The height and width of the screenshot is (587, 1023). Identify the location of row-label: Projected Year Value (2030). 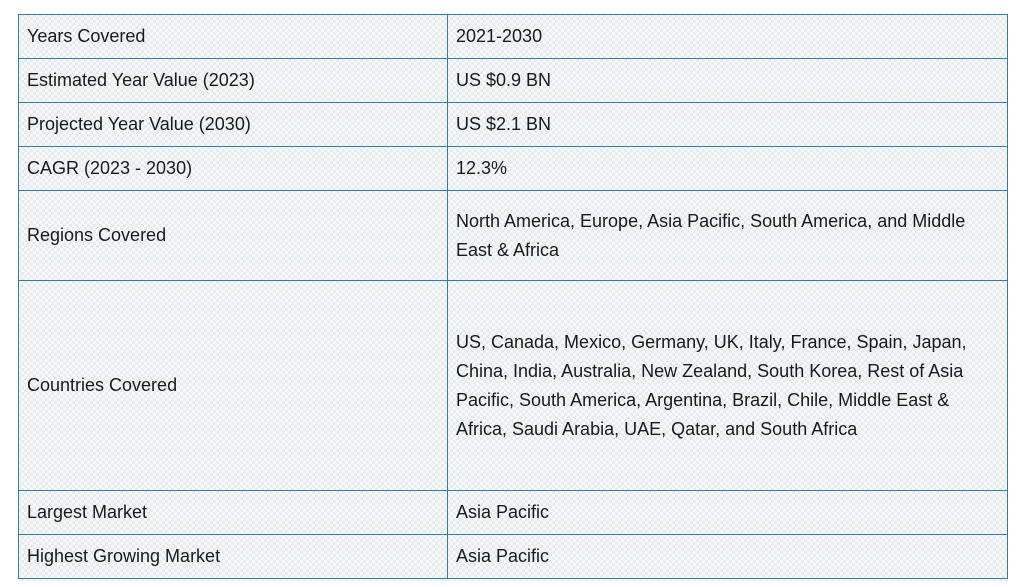
(233, 124).